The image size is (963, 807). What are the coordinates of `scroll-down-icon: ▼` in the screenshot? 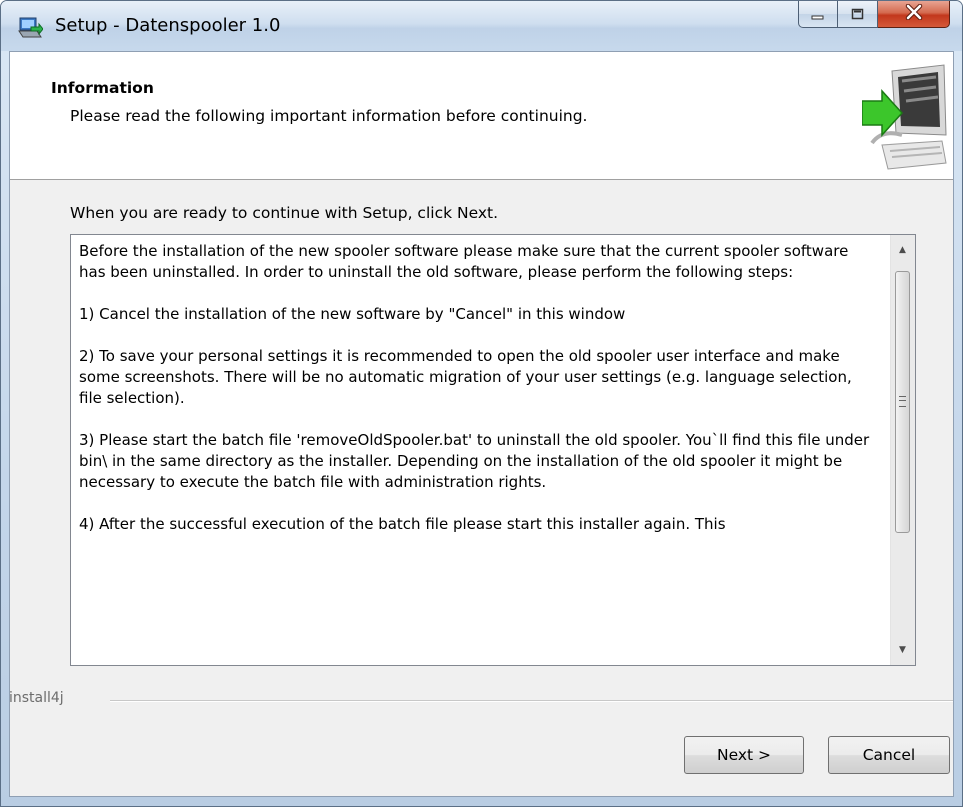 It's located at (902, 650).